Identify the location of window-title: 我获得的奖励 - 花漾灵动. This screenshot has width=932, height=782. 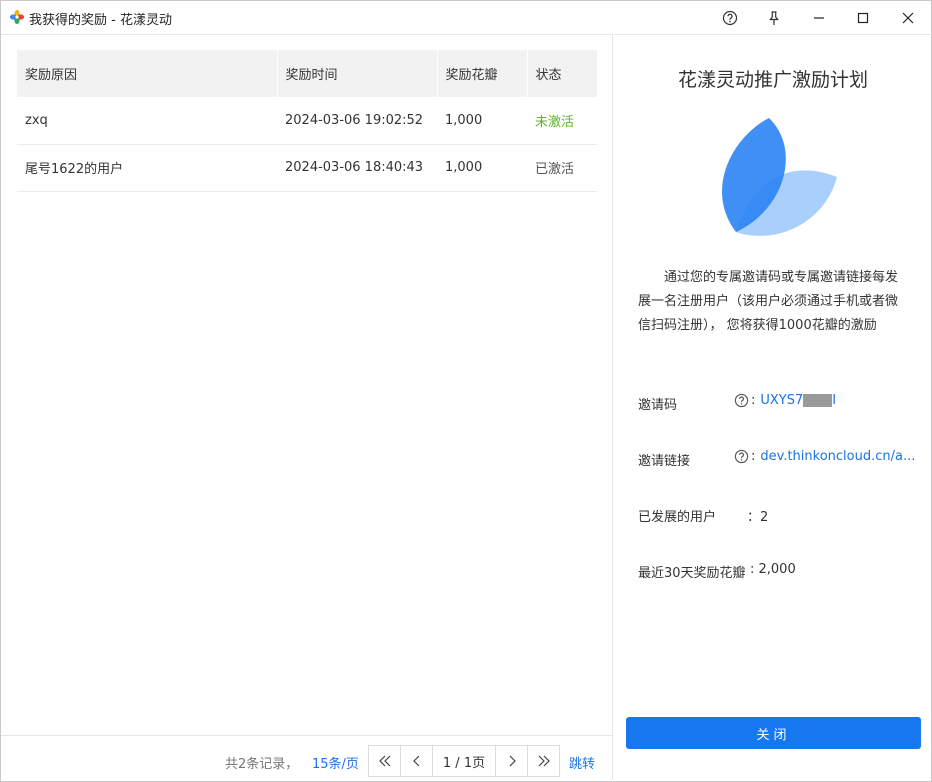
(100, 20).